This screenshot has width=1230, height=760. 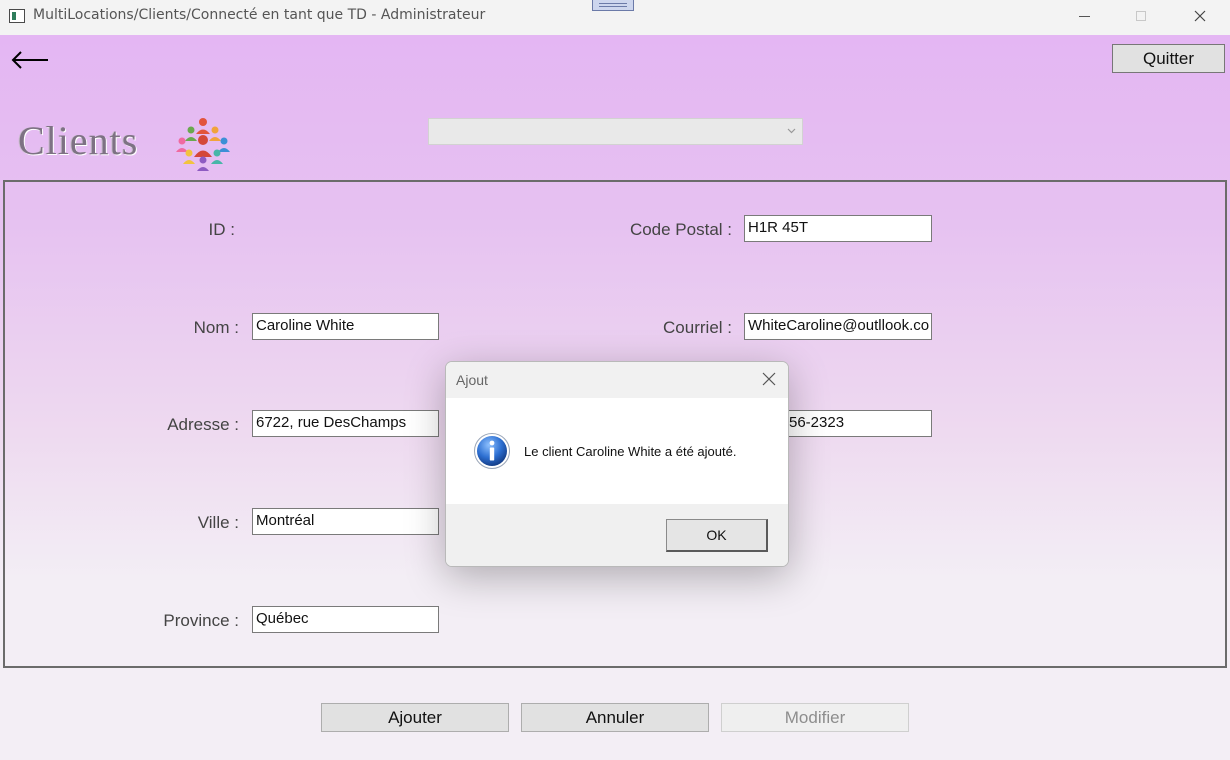 What do you see at coordinates (415, 717) in the screenshot?
I see `add-button: Ajouter` at bounding box center [415, 717].